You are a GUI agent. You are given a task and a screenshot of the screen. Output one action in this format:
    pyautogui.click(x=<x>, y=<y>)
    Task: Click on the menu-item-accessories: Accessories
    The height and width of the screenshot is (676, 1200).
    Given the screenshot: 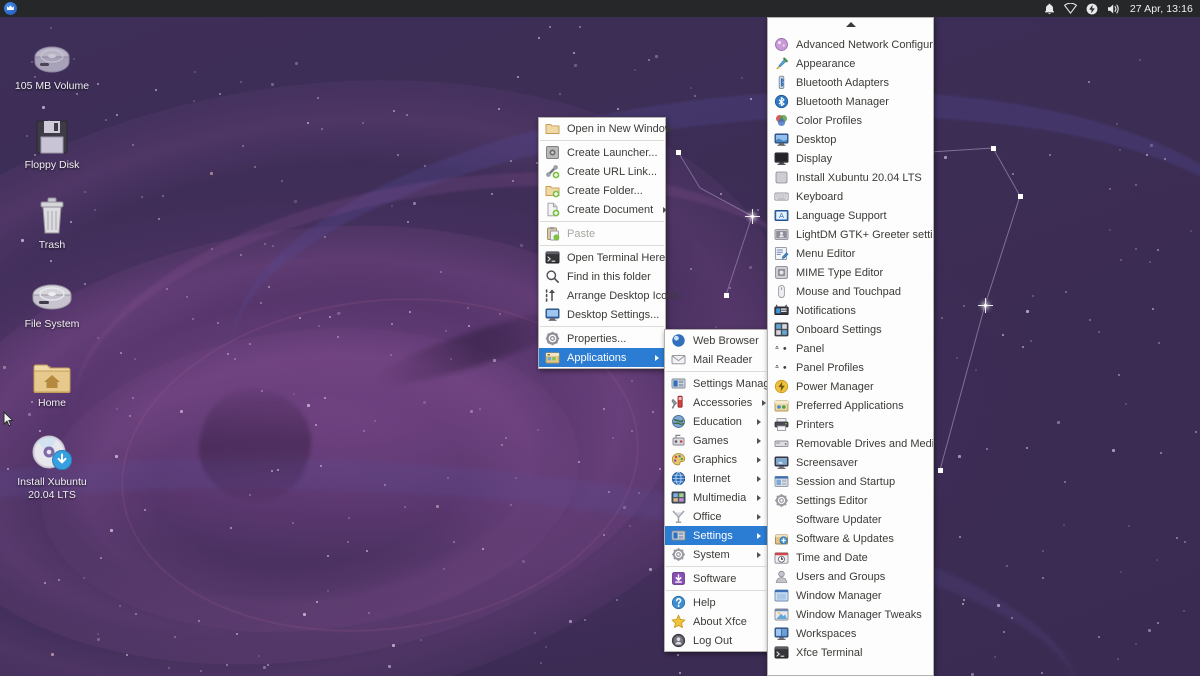 What is the action you would take?
    pyautogui.click(x=716, y=402)
    